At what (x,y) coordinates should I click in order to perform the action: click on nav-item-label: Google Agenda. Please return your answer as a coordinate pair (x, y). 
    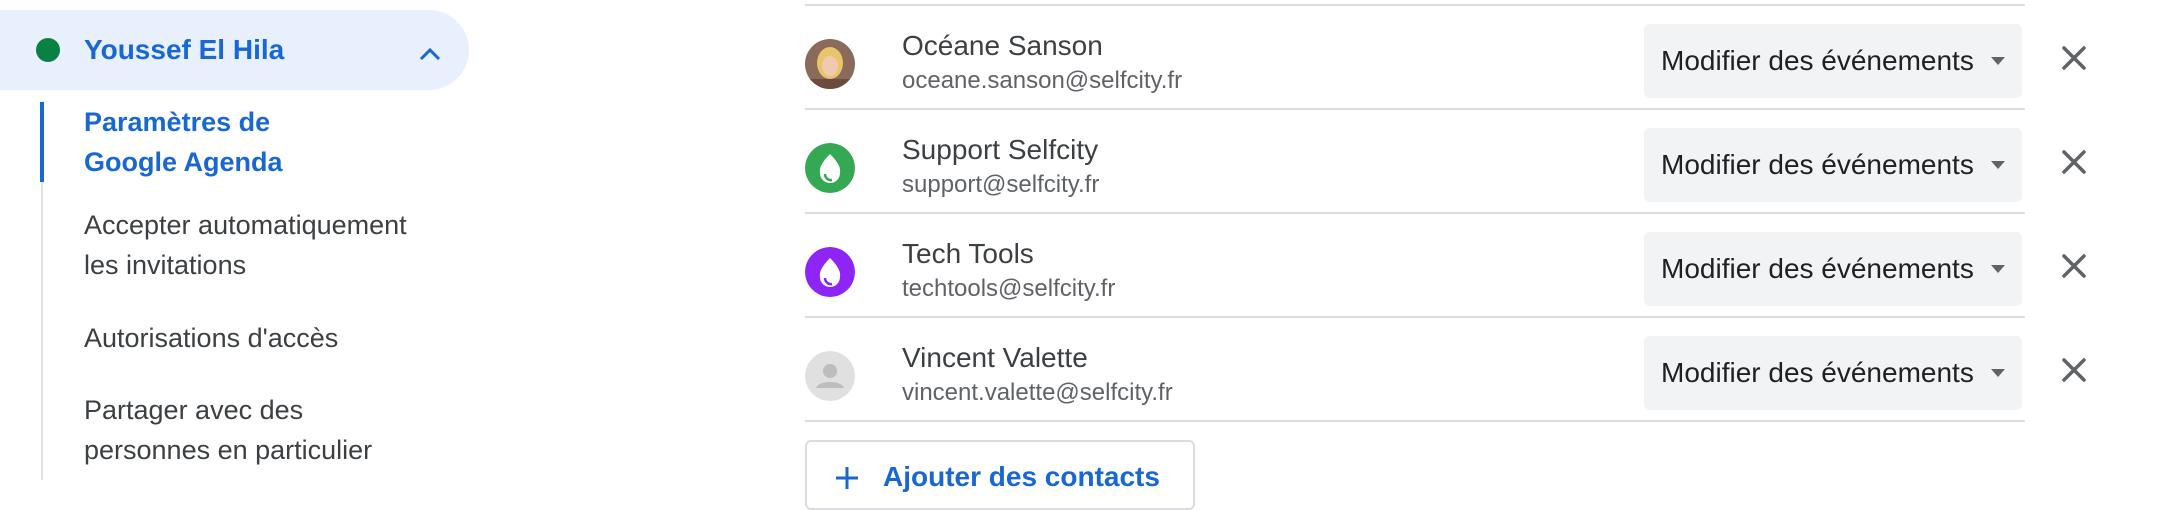
    Looking at the image, I should click on (183, 162).